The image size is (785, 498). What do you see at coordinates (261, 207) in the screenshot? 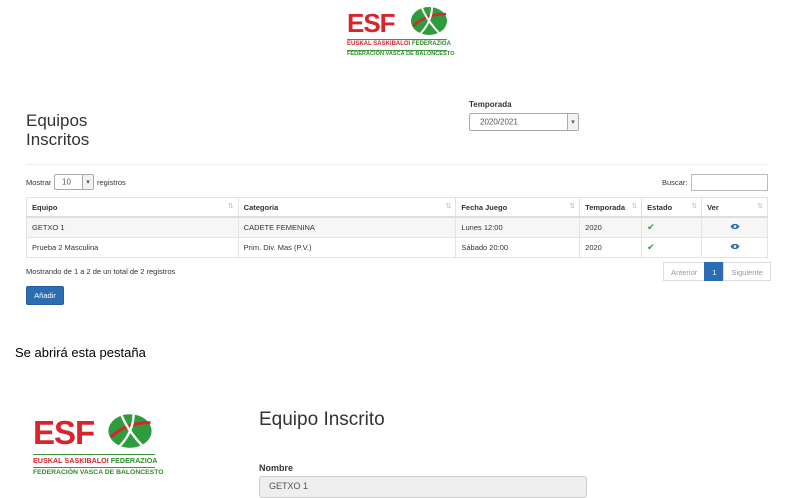
I see `column-label: Categoria` at bounding box center [261, 207].